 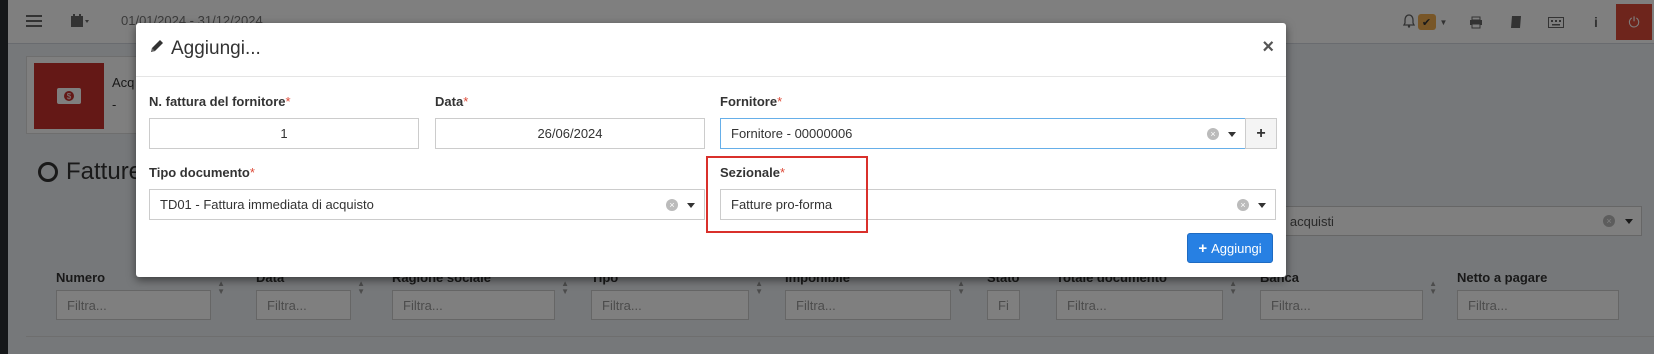 I want to click on fornitore-select: Fornitore - 00000006 ×, so click(x=983, y=133).